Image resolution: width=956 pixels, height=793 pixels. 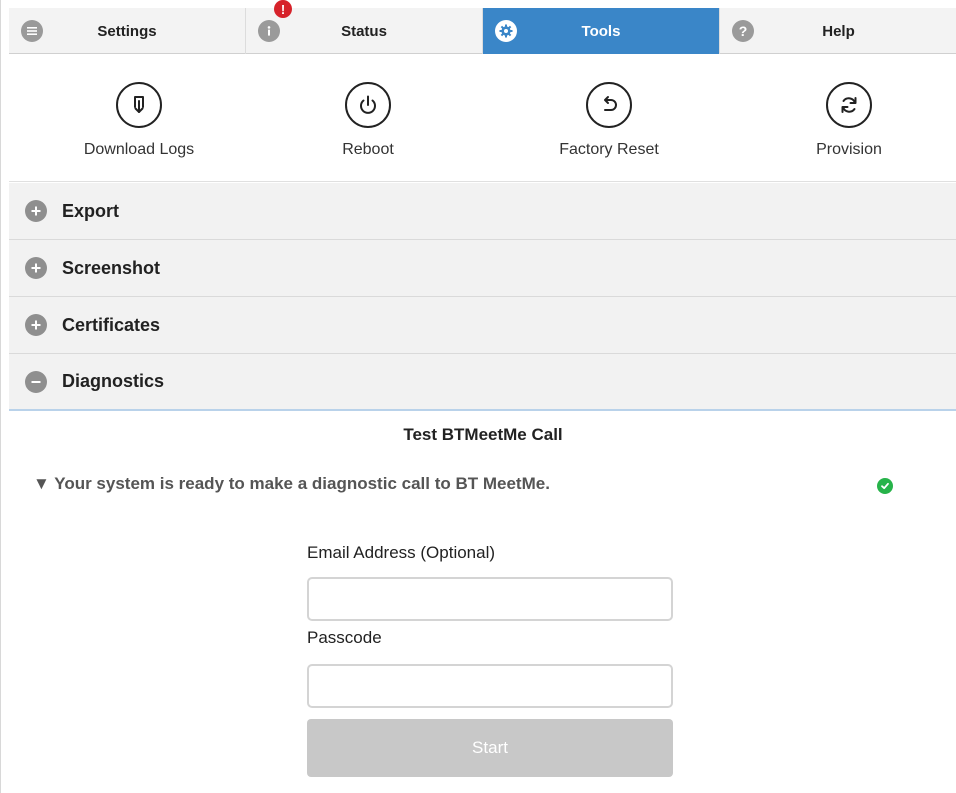 What do you see at coordinates (609, 105) in the screenshot?
I see `undo-icon` at bounding box center [609, 105].